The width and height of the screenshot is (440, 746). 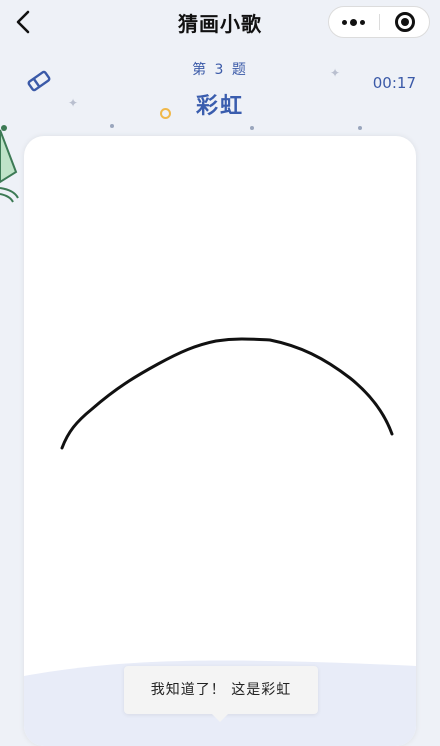 What do you see at coordinates (405, 22) in the screenshot?
I see `close-button` at bounding box center [405, 22].